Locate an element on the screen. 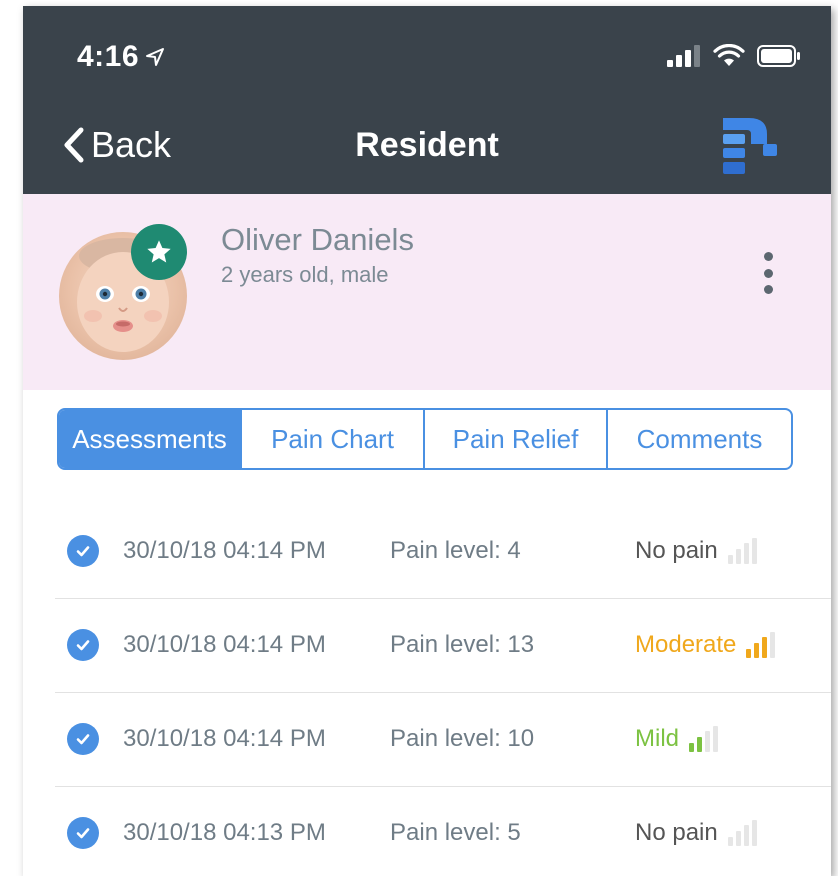  more-options-button is located at coordinates (768, 273).